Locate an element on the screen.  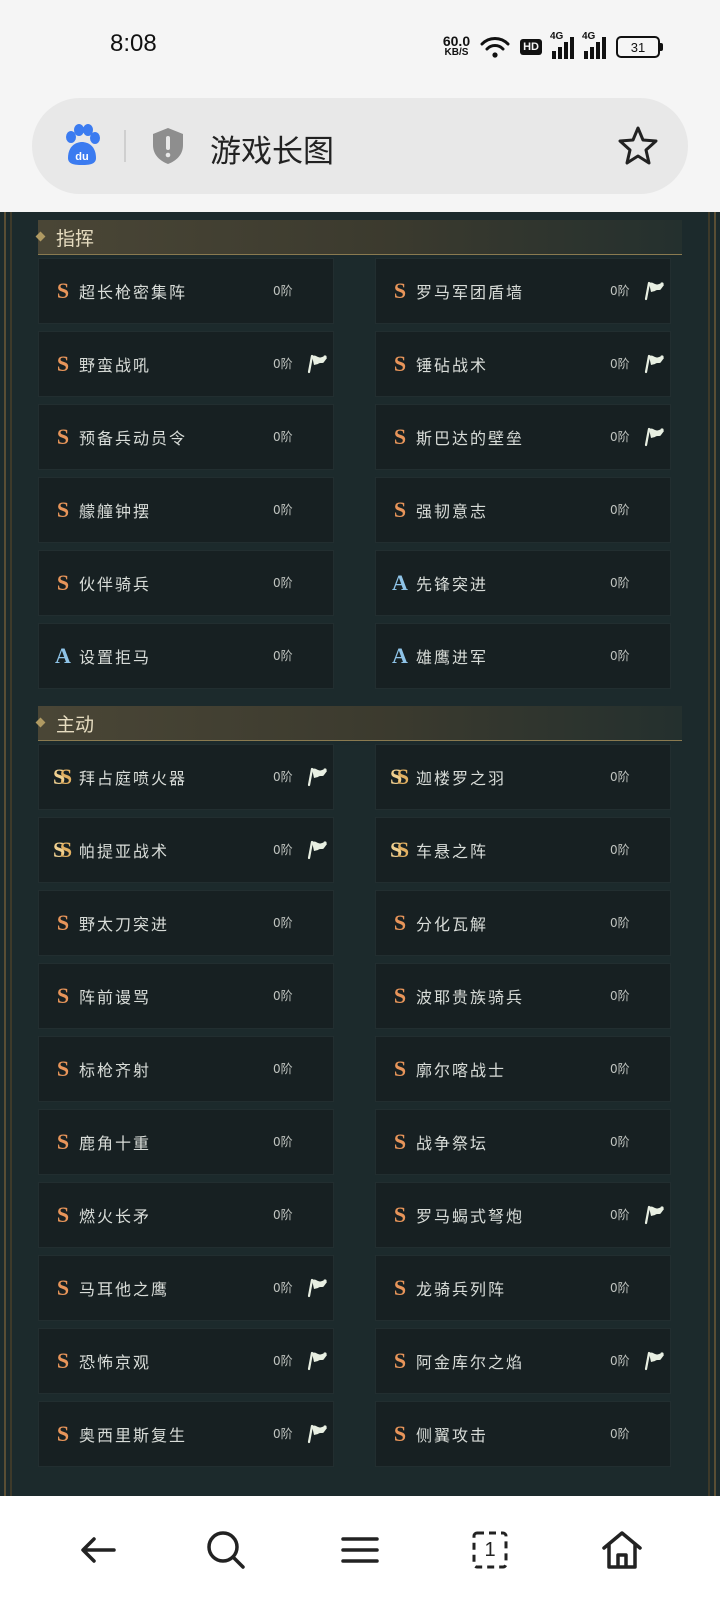
tabs-count: 1 is located at coordinates (490, 1549).